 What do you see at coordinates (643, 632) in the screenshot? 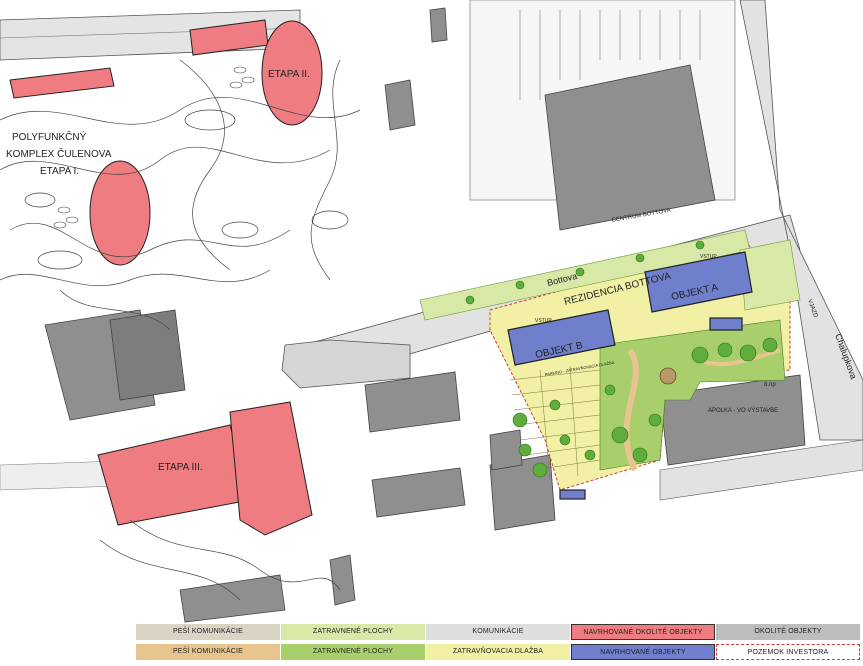
I see `legend-item: NAVRHOVANÉ OKOLITÉ OBJEKTY` at bounding box center [643, 632].